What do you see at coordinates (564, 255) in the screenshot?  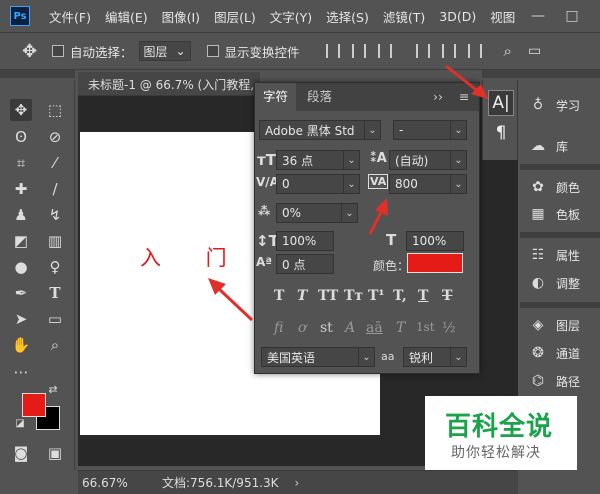 I see `properties-panel-button: ☷ 属性` at bounding box center [564, 255].